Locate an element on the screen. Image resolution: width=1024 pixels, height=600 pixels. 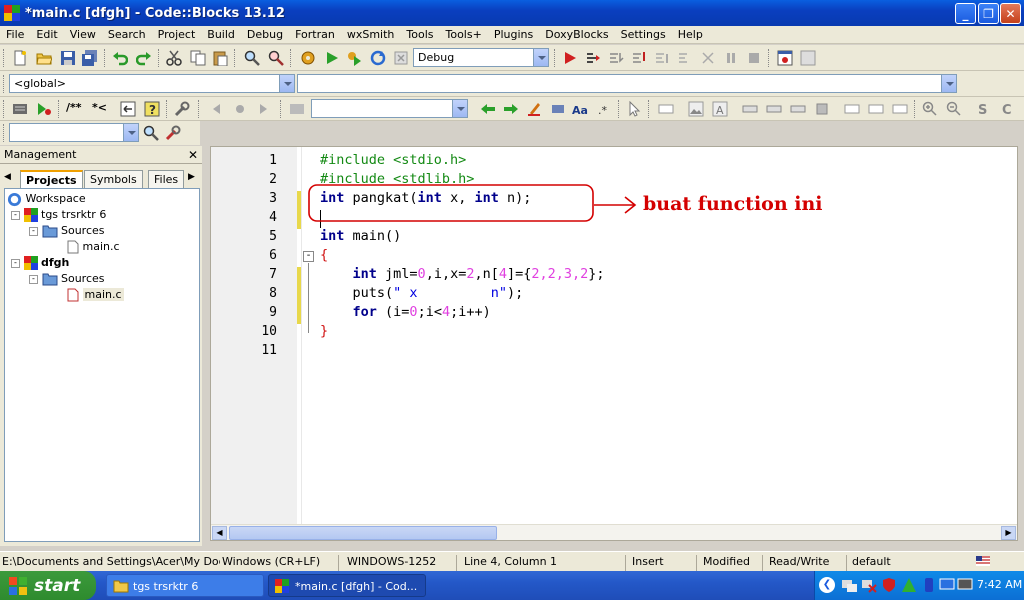
wx-s-icon: S is located at coordinates (983, 109).